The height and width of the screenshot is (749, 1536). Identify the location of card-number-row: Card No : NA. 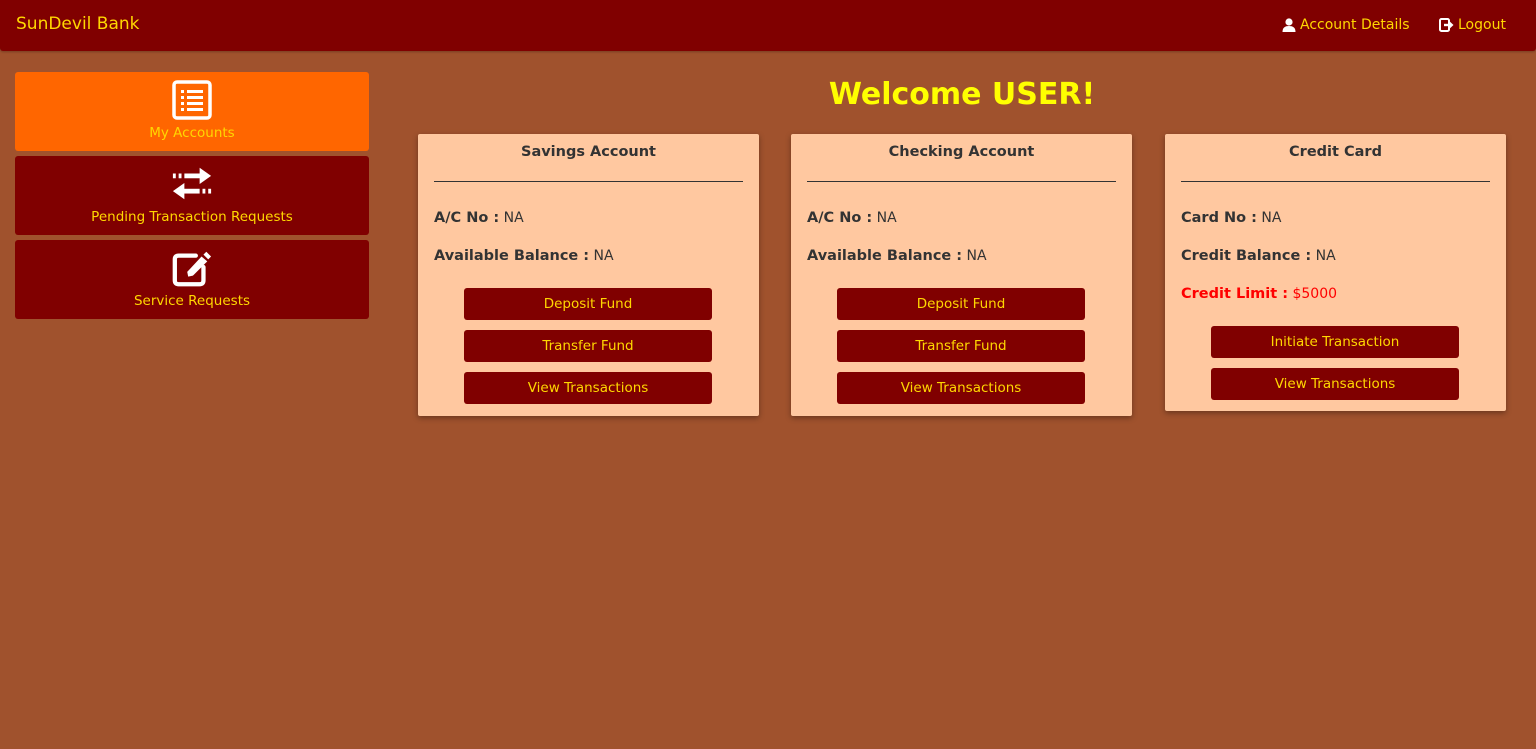
(1231, 218).